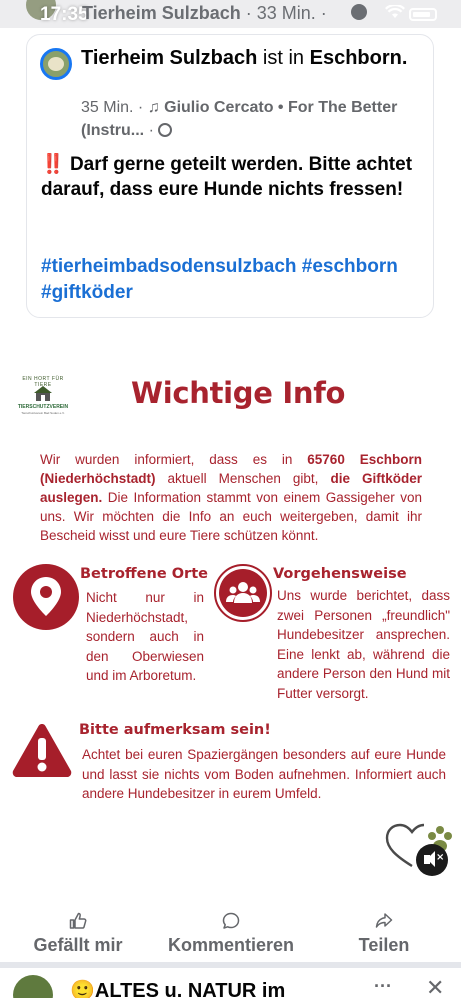 The height and width of the screenshot is (998, 461). I want to click on share-label: Teilen, so click(384, 945).